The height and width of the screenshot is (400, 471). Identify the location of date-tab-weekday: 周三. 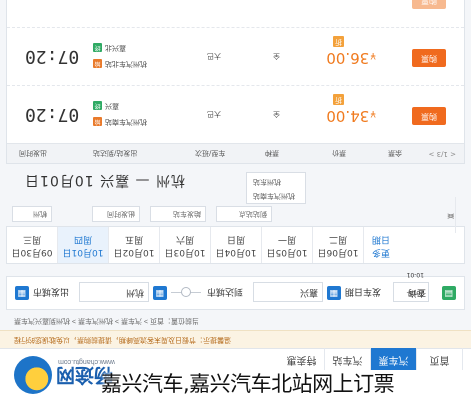
(32, 239).